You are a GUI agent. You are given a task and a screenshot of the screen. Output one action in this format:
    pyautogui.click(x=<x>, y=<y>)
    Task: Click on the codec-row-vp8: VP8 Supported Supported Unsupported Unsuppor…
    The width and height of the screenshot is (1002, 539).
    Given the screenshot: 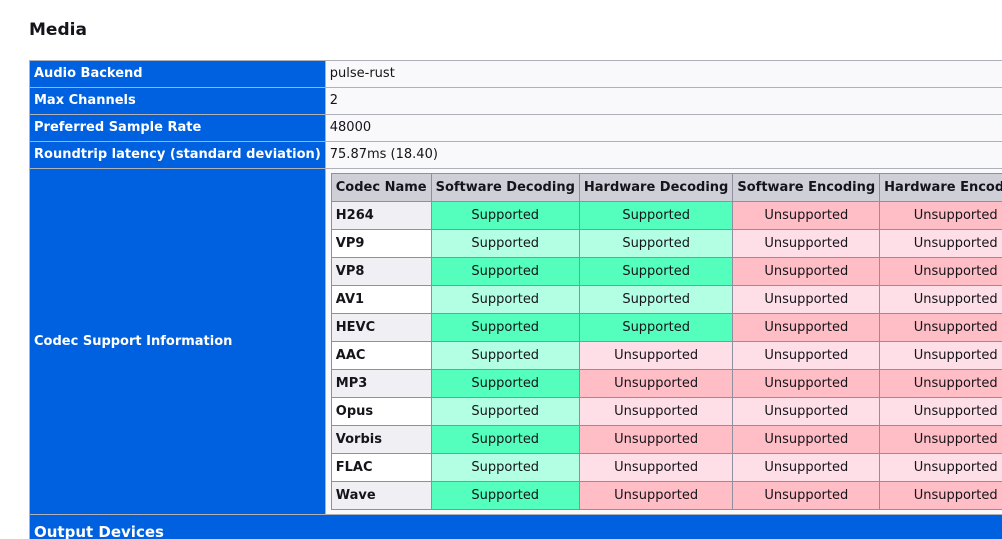 What is the action you would take?
    pyautogui.click(x=666, y=271)
    